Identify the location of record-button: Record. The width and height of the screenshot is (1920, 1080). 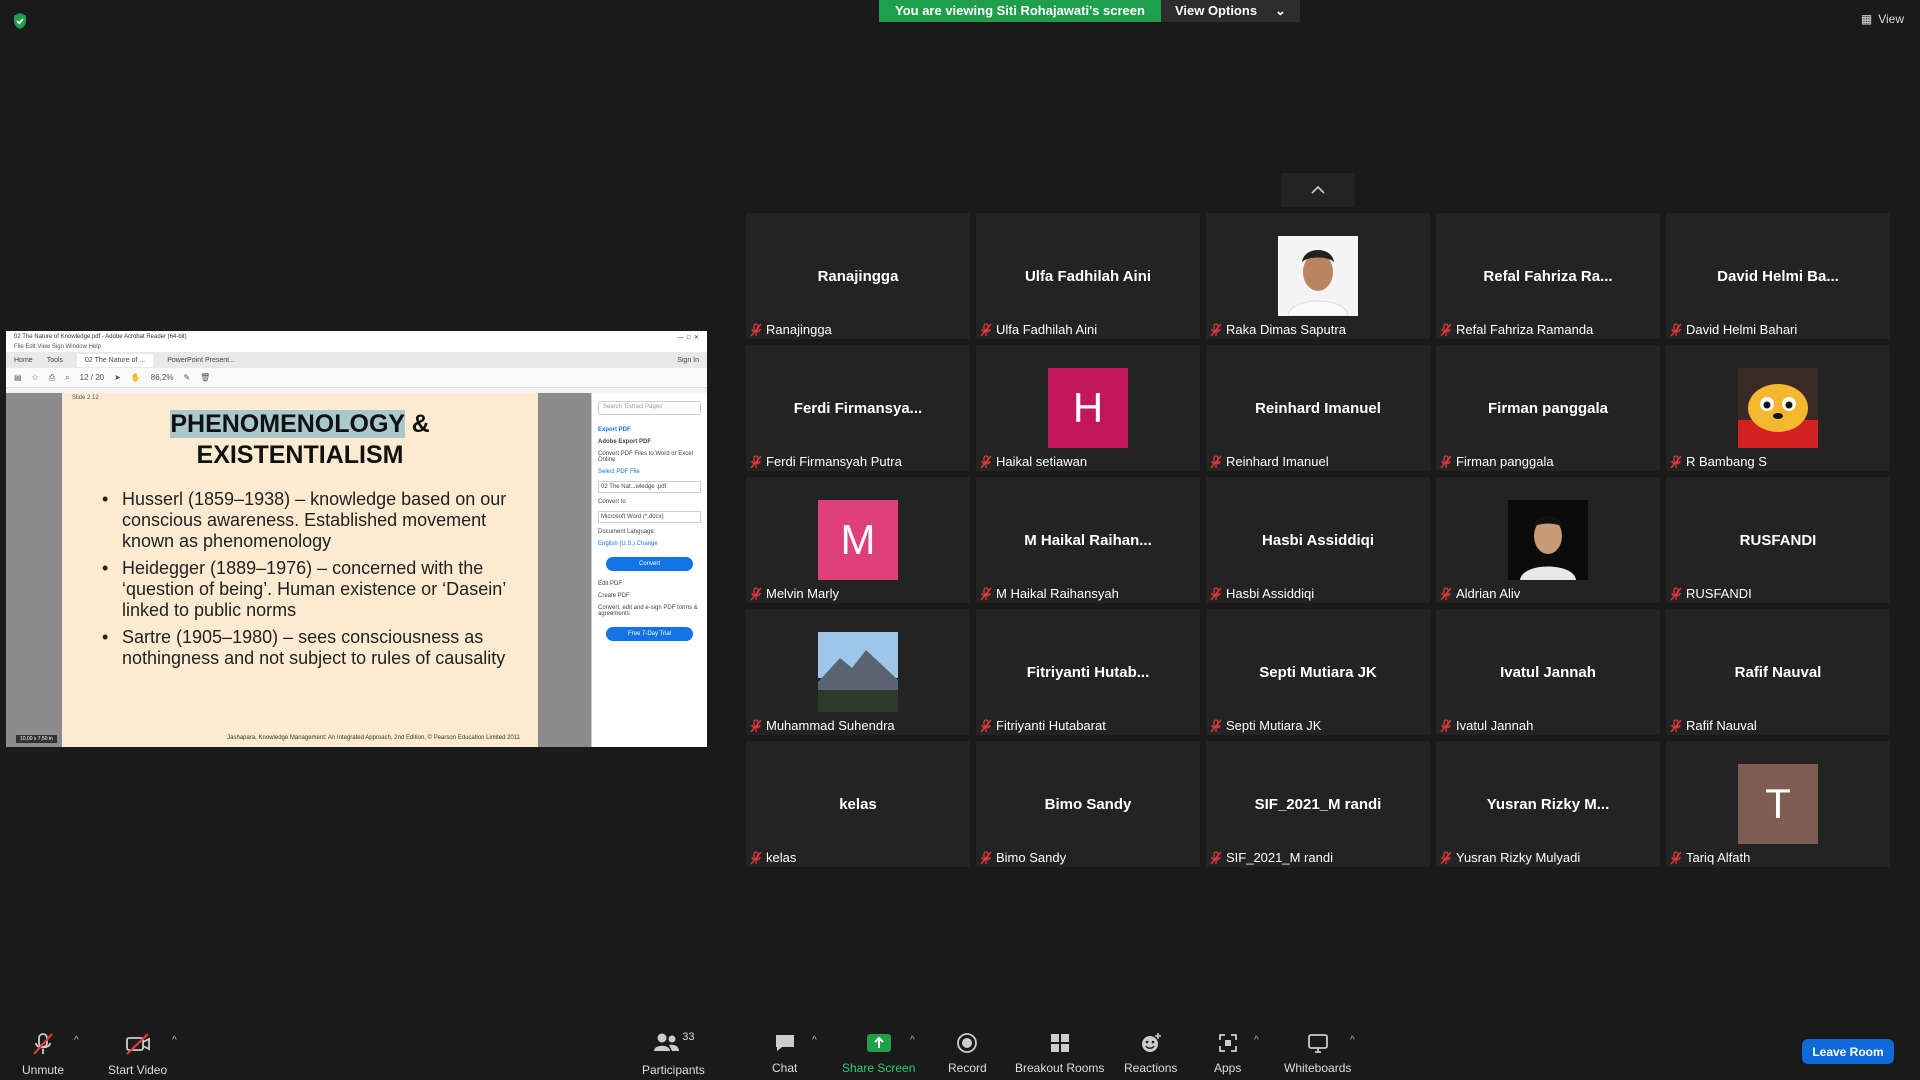
(967, 1053).